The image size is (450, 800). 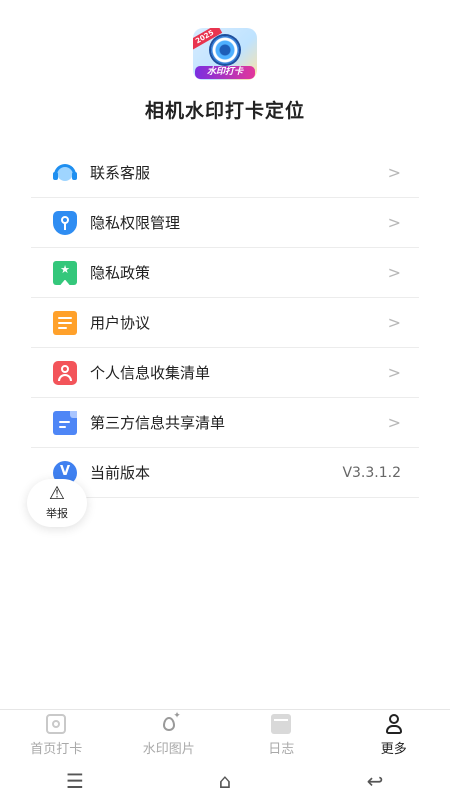 I want to click on menu-item-label: 隐私权限管理, so click(x=135, y=223).